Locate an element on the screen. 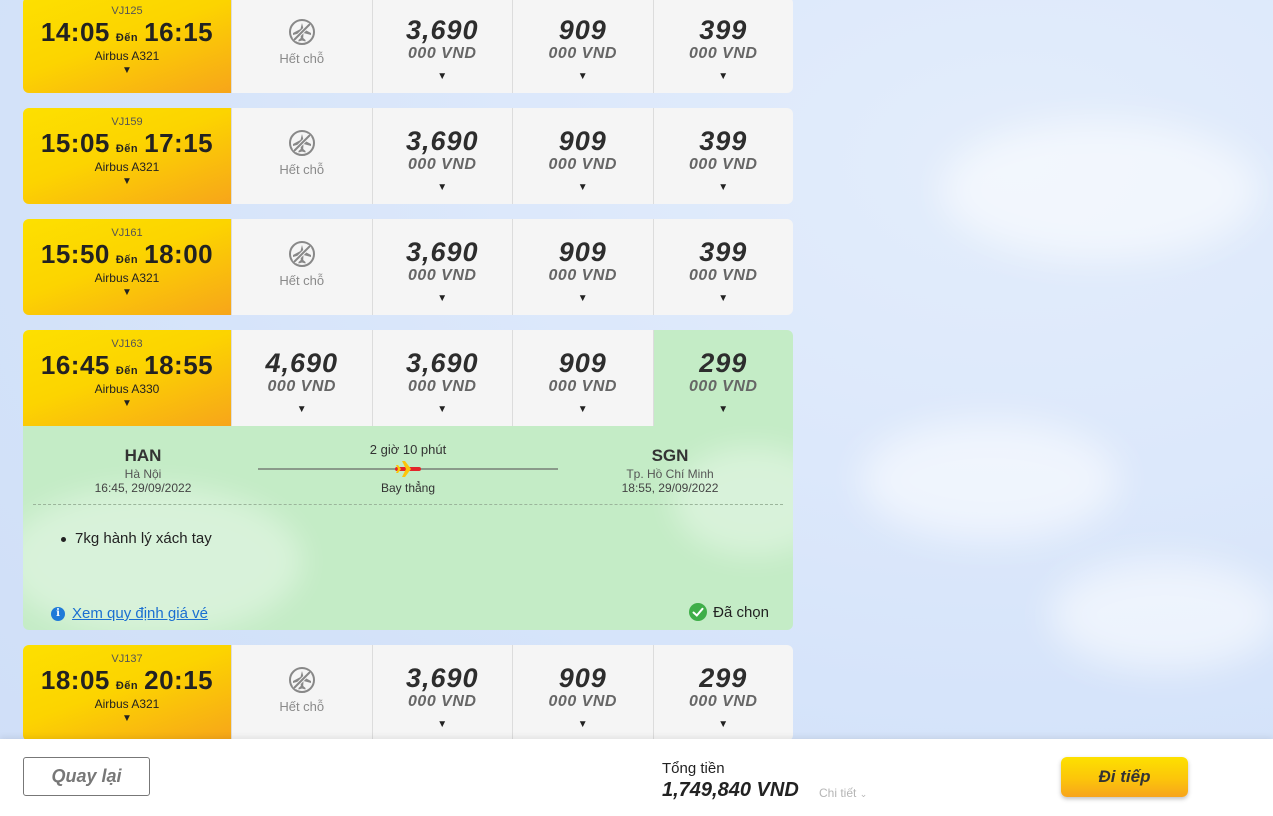 Image resolution: width=1273 pixels, height=816 pixels. arrival-time: 18:55 is located at coordinates (179, 365).